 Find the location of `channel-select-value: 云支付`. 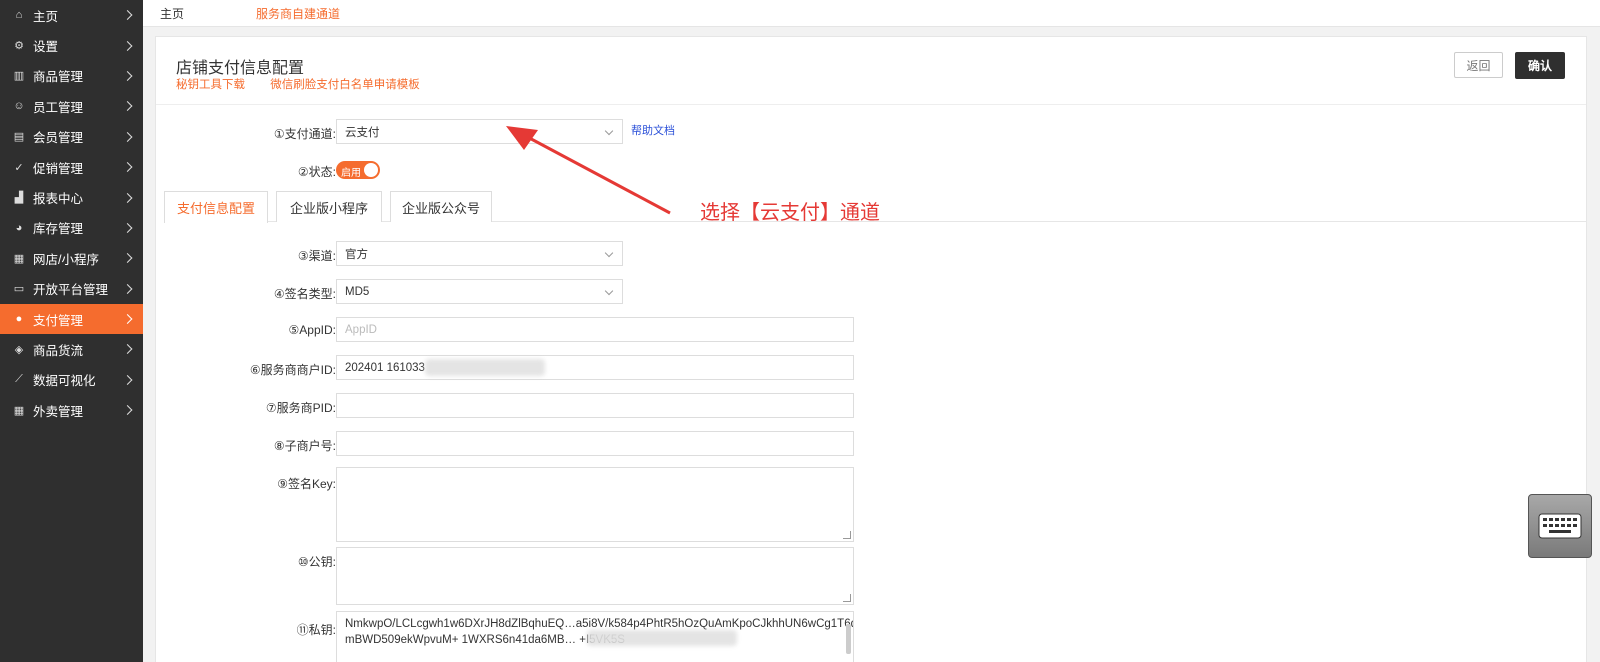

channel-select-value: 云支付 is located at coordinates (362, 132).